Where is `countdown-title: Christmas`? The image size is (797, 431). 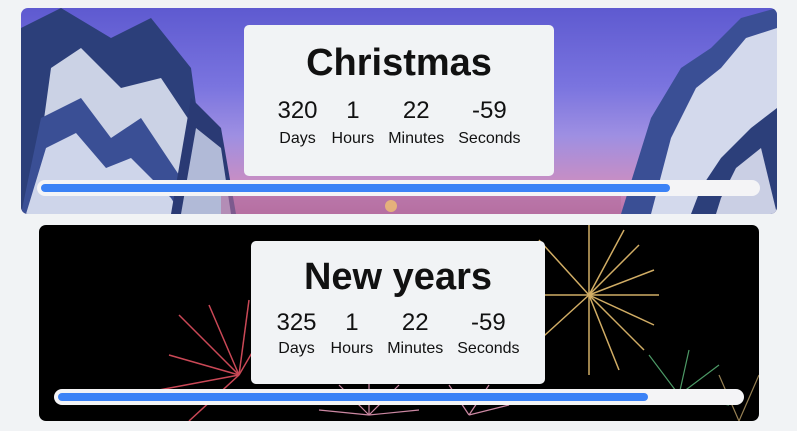 countdown-title: Christmas is located at coordinates (399, 63).